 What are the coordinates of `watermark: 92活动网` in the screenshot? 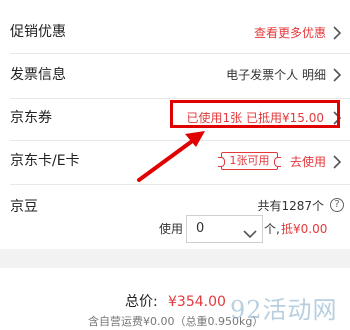 It's located at (284, 310).